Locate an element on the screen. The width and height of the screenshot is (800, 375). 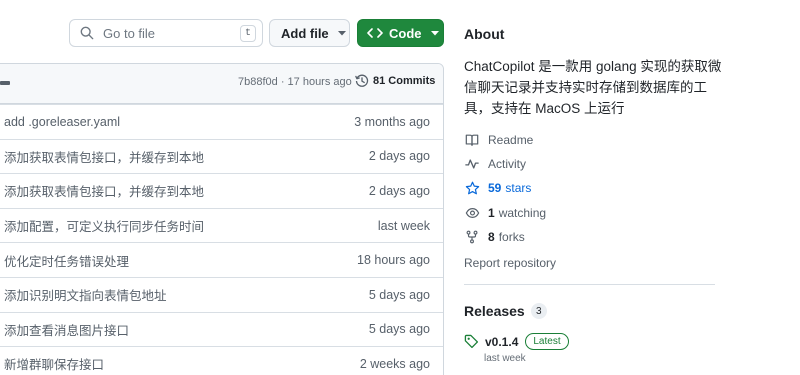
pulse-icon is located at coordinates (472, 164).